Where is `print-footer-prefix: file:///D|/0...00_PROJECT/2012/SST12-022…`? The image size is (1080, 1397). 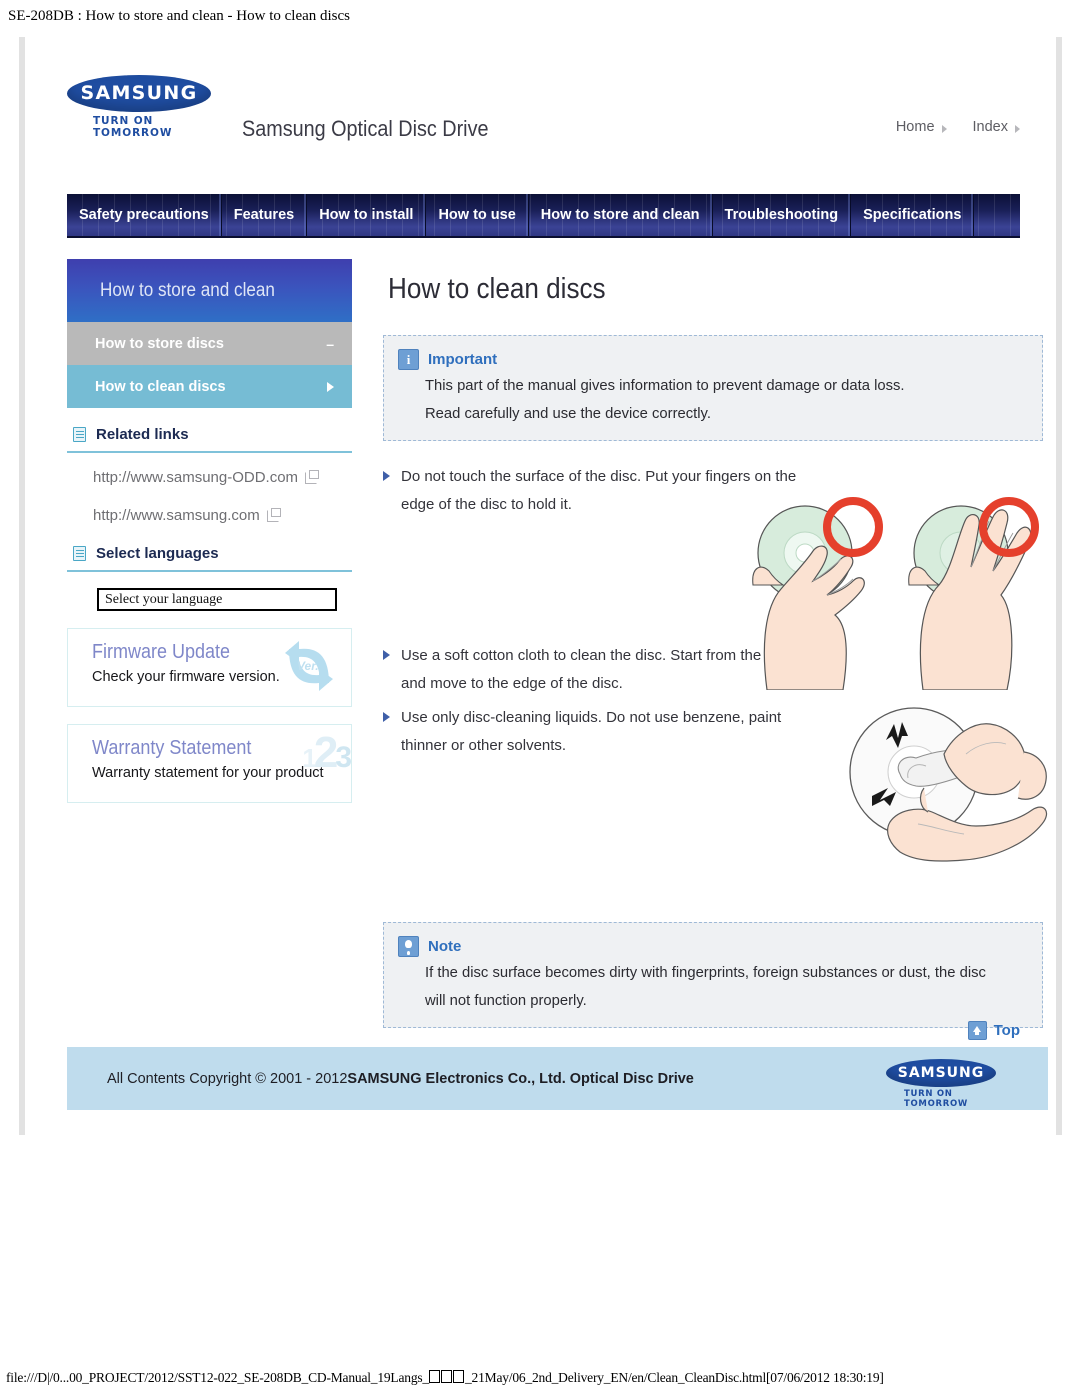
print-footer-prefix: file:///D|/0...00_PROJECT/2012/SST12-022… is located at coordinates (217, 1377).